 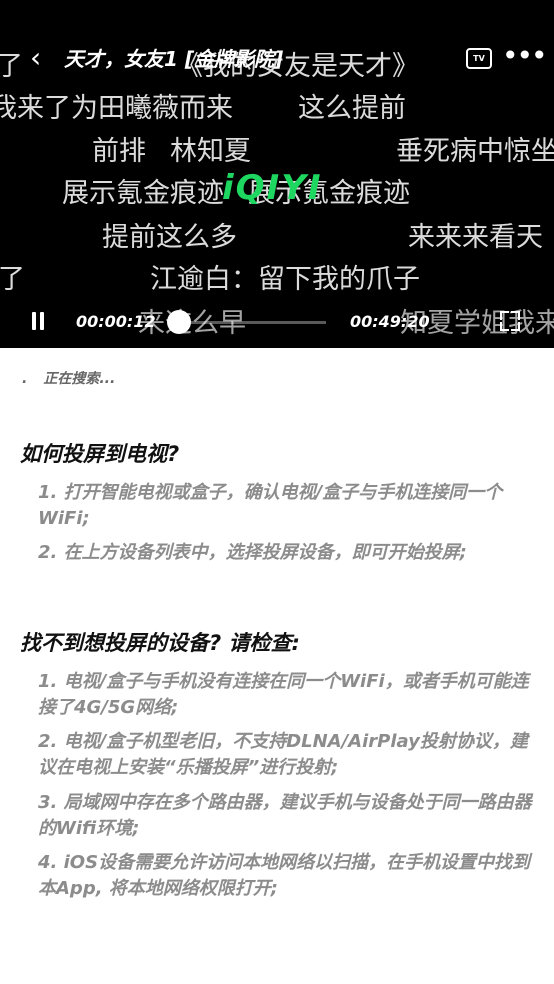 I want to click on danmaku-comment: 了, so click(x=12, y=279).